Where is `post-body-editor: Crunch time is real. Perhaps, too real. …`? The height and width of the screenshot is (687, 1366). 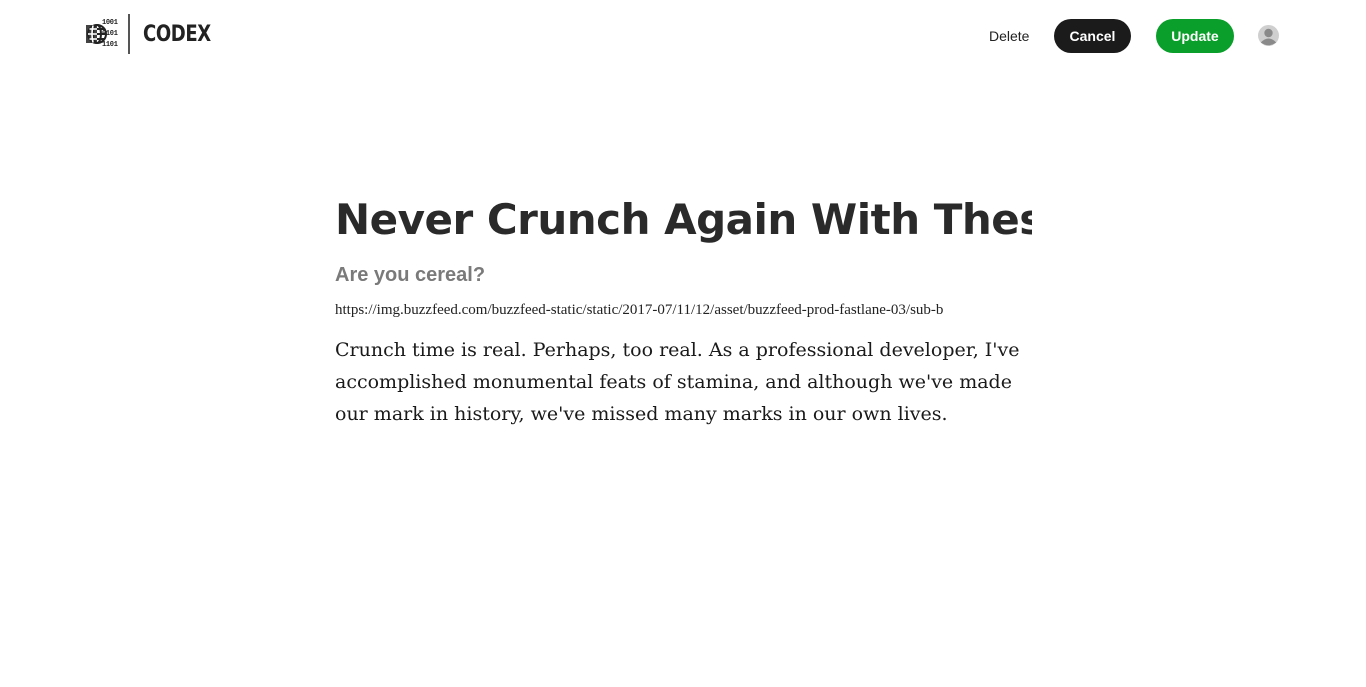
post-body-editor: Crunch time is real. Perhaps, too real. … is located at coordinates (683, 382).